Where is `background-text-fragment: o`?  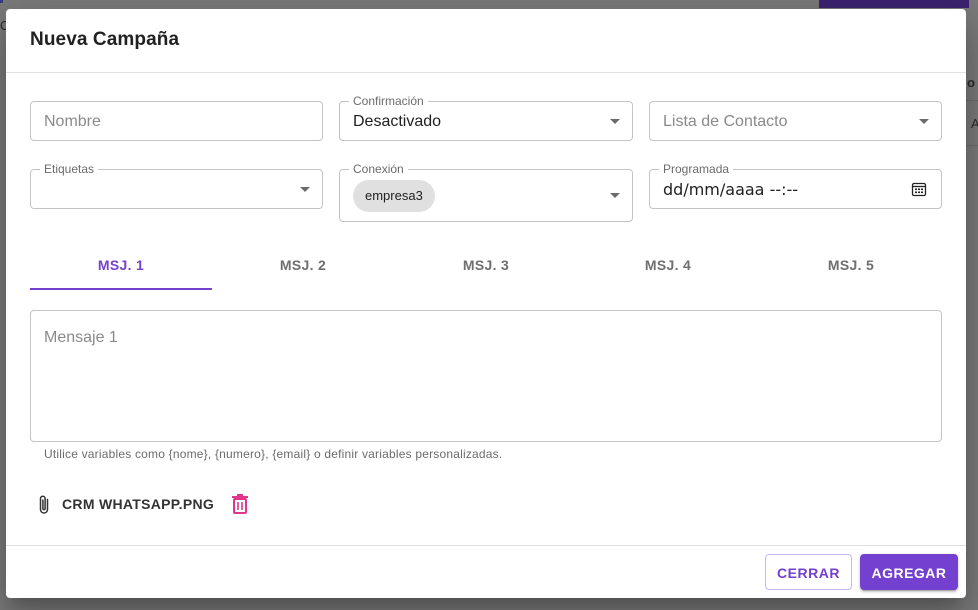 background-text-fragment: o is located at coordinates (971, 82).